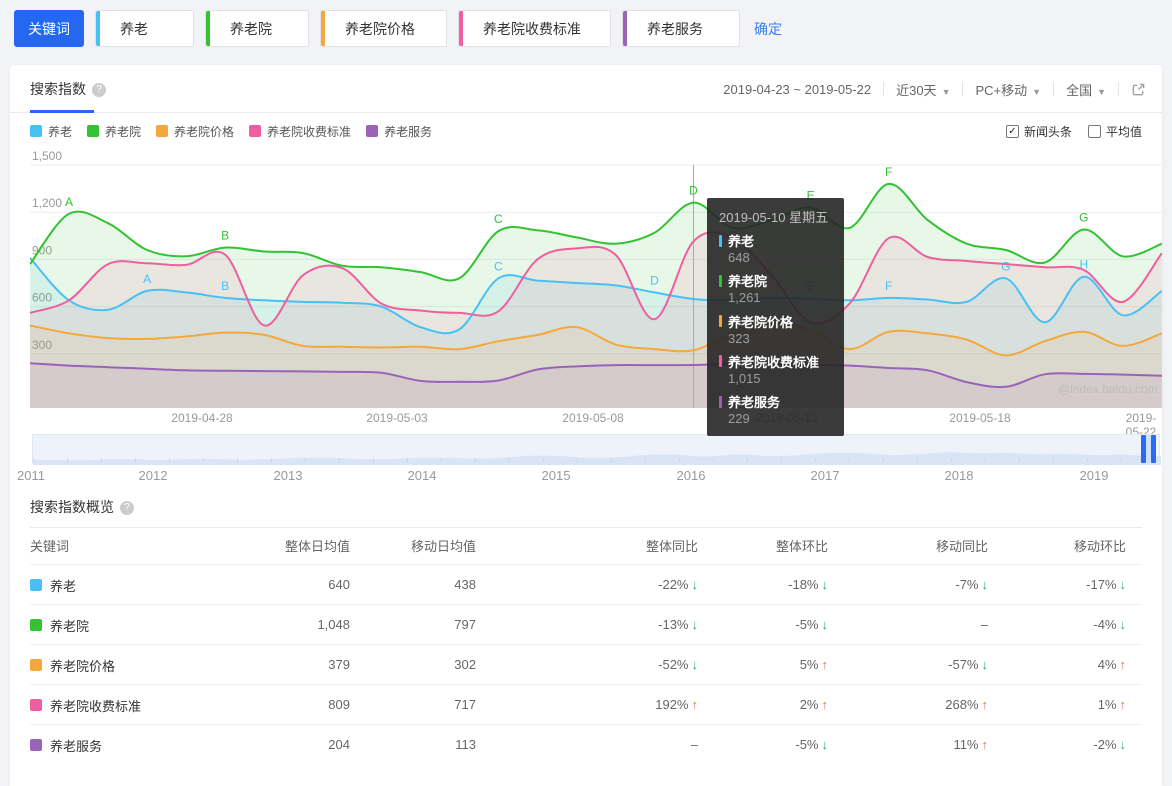  Describe the element at coordinates (195, 131) in the screenshot. I see `legend-item: 养老院价格` at that location.